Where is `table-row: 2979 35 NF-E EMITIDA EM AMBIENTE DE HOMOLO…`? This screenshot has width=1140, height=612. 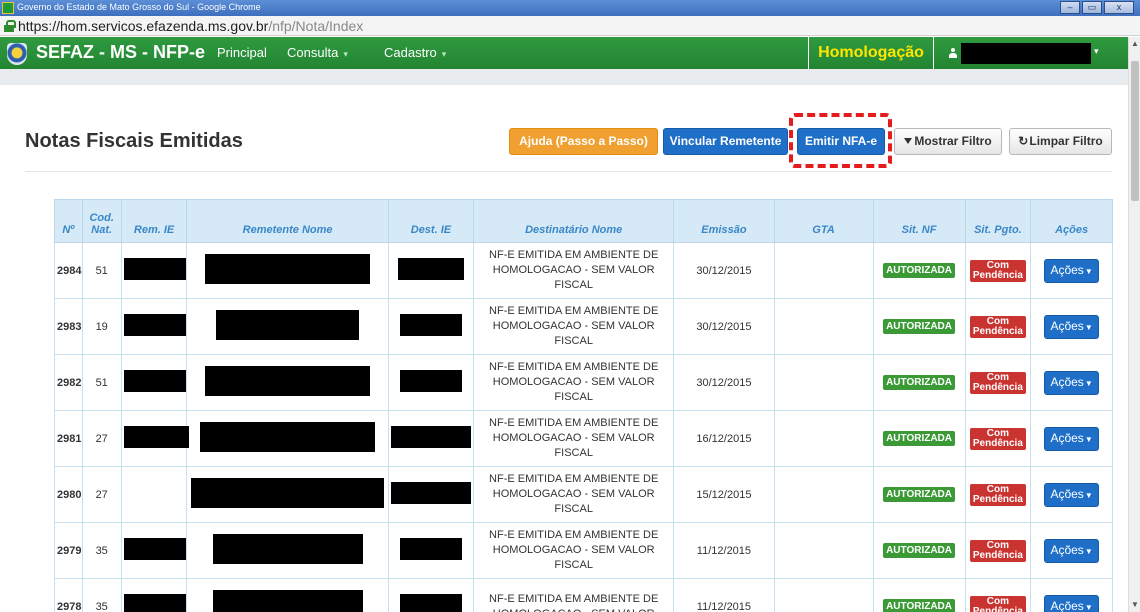 table-row: 2979 35 NF-E EMITIDA EM AMBIENTE DE HOMOLO… is located at coordinates (583, 550).